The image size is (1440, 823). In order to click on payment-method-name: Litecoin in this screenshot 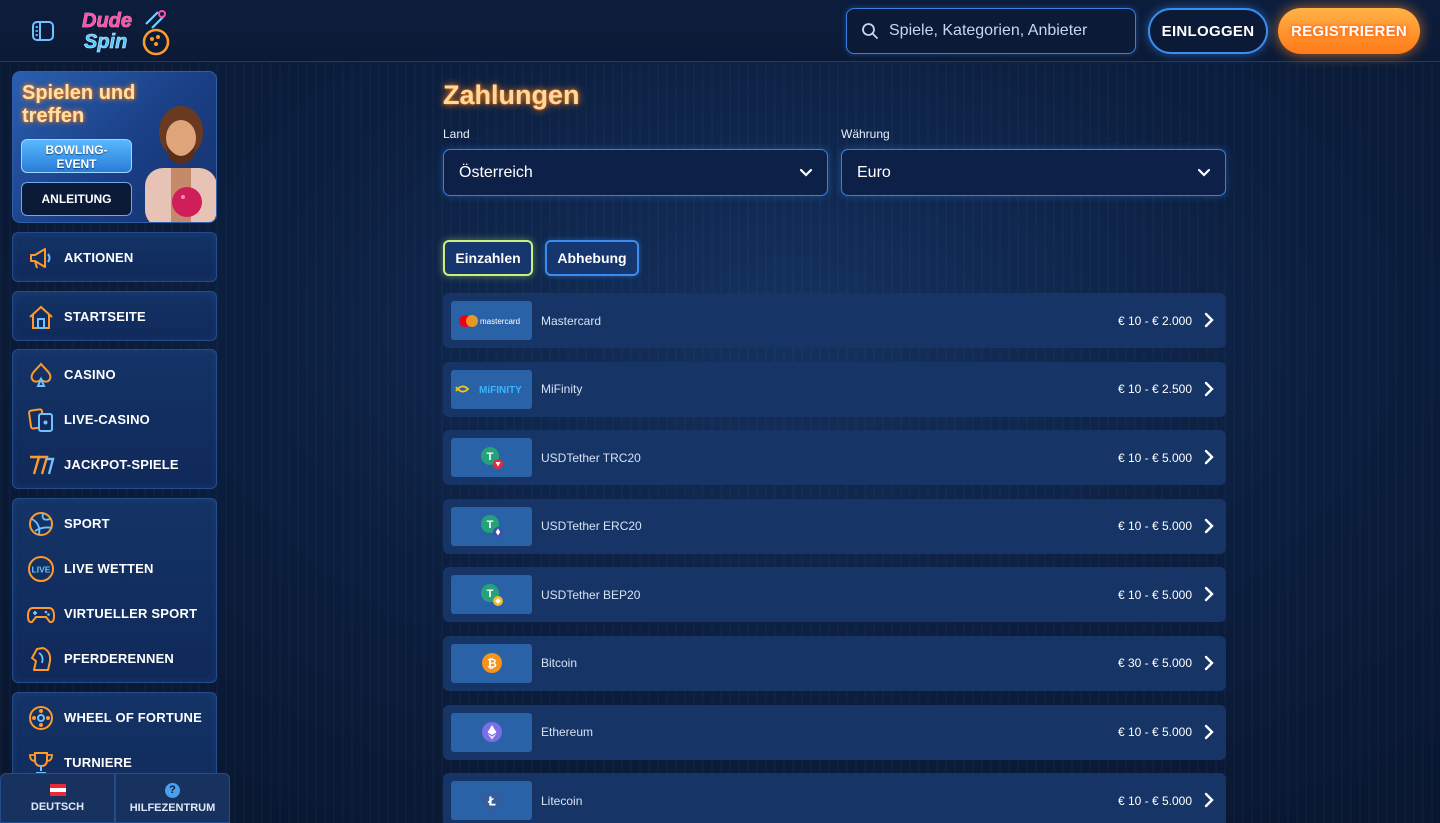, I will do `click(562, 800)`.